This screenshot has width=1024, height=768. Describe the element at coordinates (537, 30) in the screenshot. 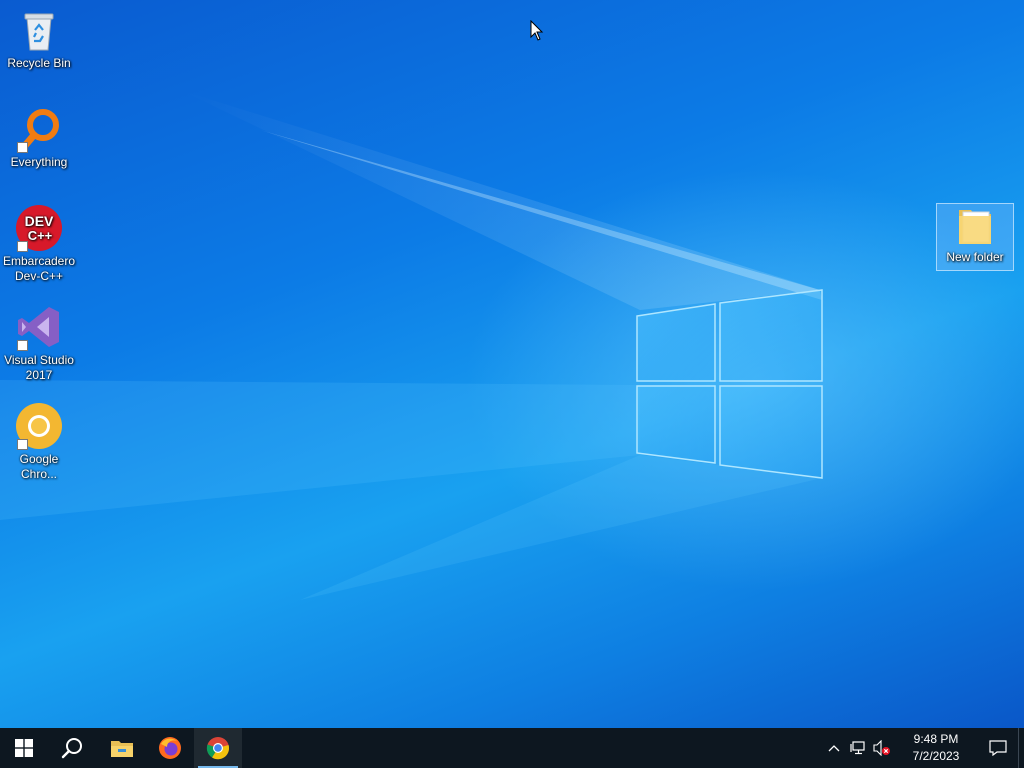

I see `mouse-cursor-icon` at that location.